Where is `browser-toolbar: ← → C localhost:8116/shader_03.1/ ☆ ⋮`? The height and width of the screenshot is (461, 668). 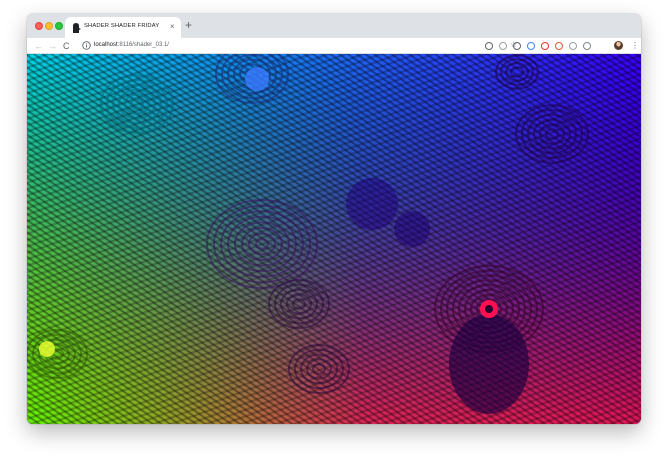 browser-toolbar: ← → C localhost:8116/shader_03.1/ ☆ ⋮ is located at coordinates (334, 46).